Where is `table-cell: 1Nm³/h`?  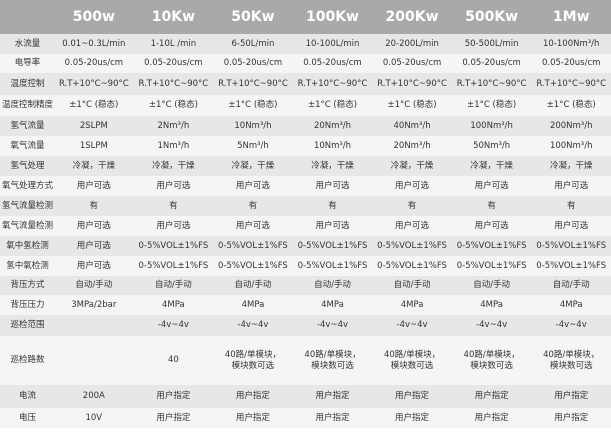
table-cell: 1Nm³/h is located at coordinates (173, 146).